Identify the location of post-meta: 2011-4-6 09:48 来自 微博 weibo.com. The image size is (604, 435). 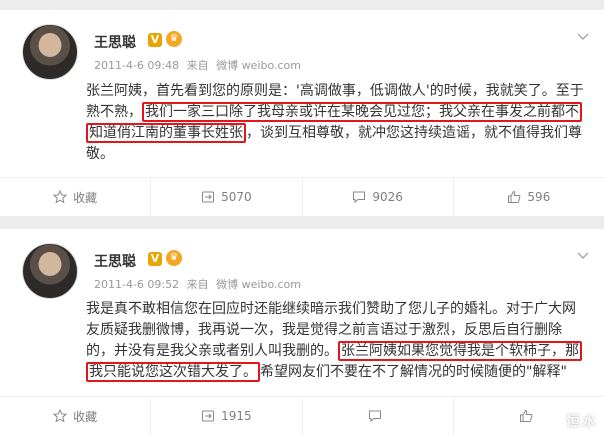
(199, 65).